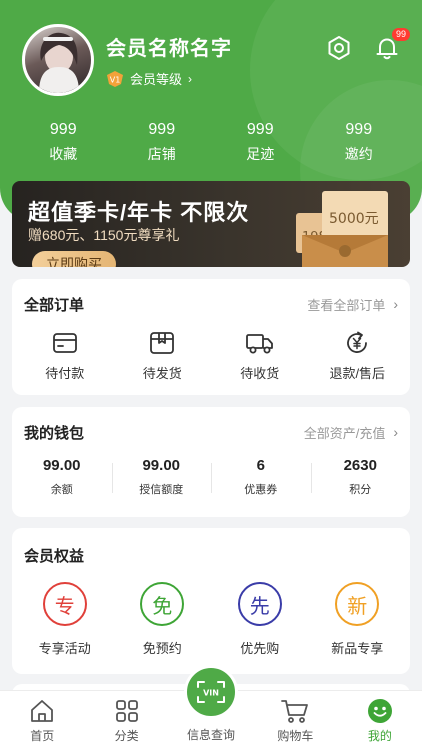 The height and width of the screenshot is (750, 422). I want to click on right-label: 免预约, so click(162, 648).